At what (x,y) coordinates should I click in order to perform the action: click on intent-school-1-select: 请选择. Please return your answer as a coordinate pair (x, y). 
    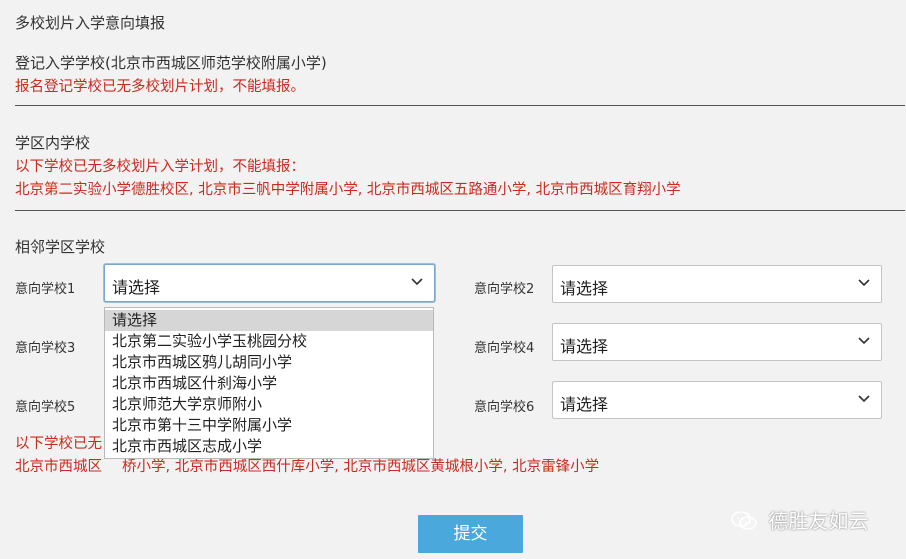
    Looking at the image, I should click on (269, 283).